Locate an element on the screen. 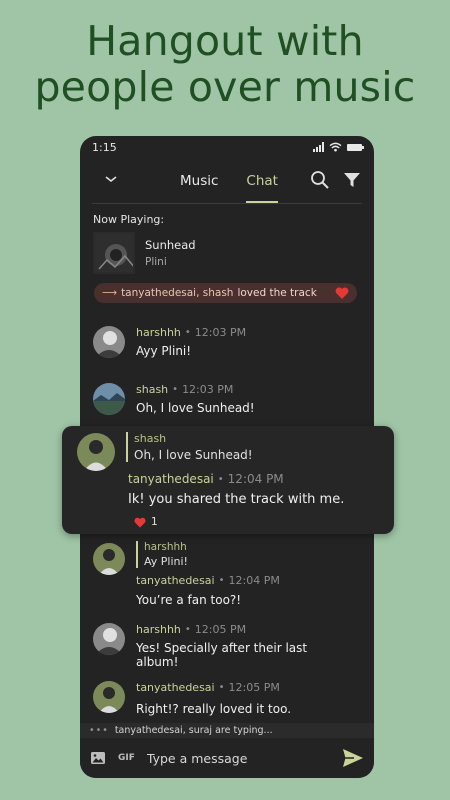  now-playing-track: Sunhead Plini is located at coordinates (233, 253).